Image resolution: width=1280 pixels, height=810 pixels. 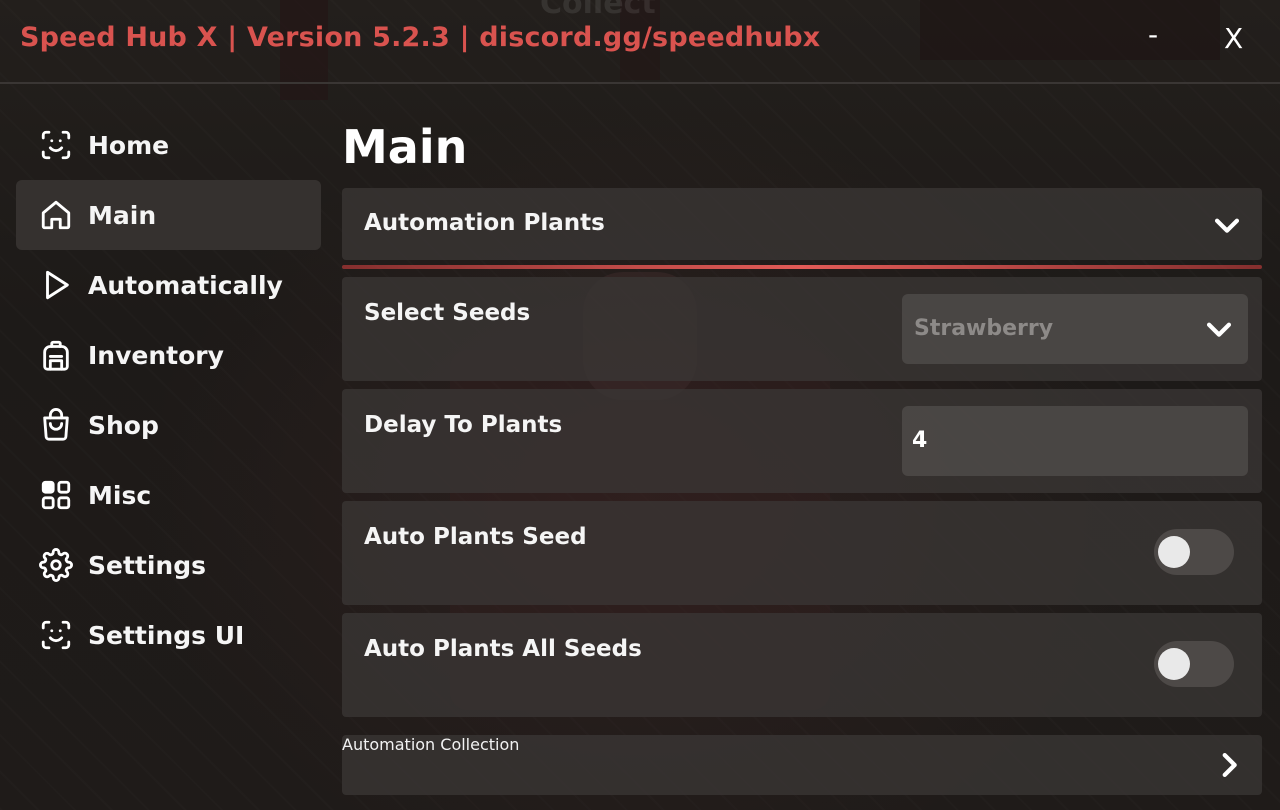 What do you see at coordinates (463, 425) in the screenshot?
I see `delay-to-plants-label: Delay To Plants` at bounding box center [463, 425].